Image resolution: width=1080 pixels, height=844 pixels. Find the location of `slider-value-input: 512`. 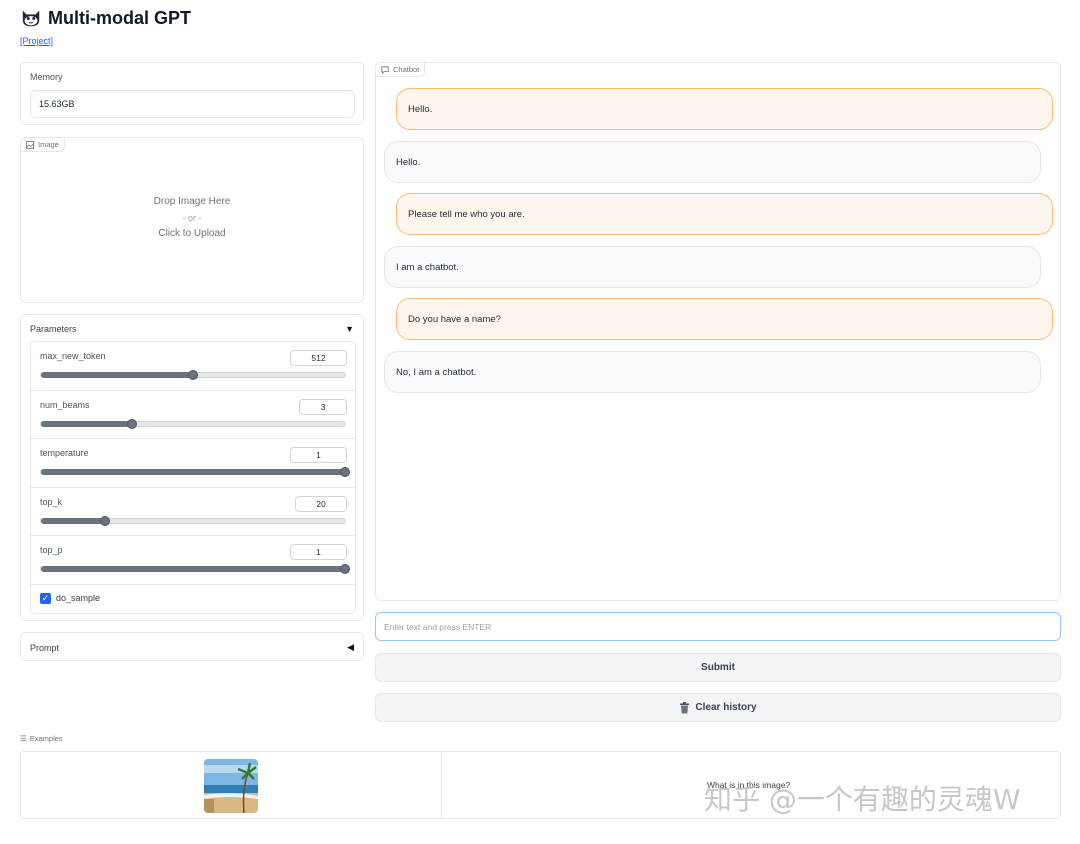

slider-value-input: 512 is located at coordinates (318, 358).